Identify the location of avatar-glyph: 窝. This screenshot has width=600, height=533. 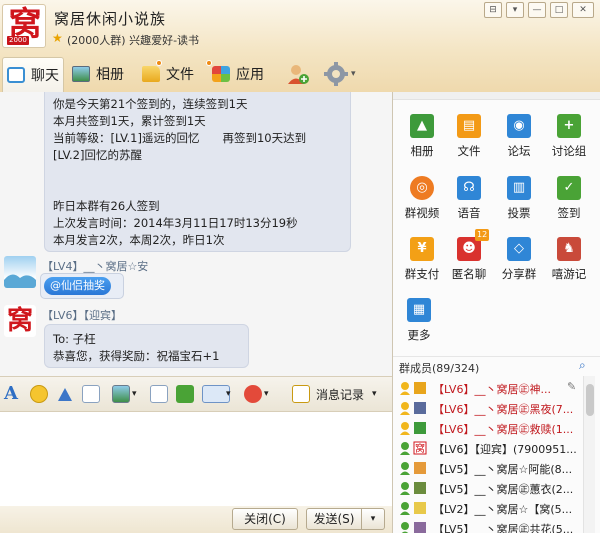
(19, 321).